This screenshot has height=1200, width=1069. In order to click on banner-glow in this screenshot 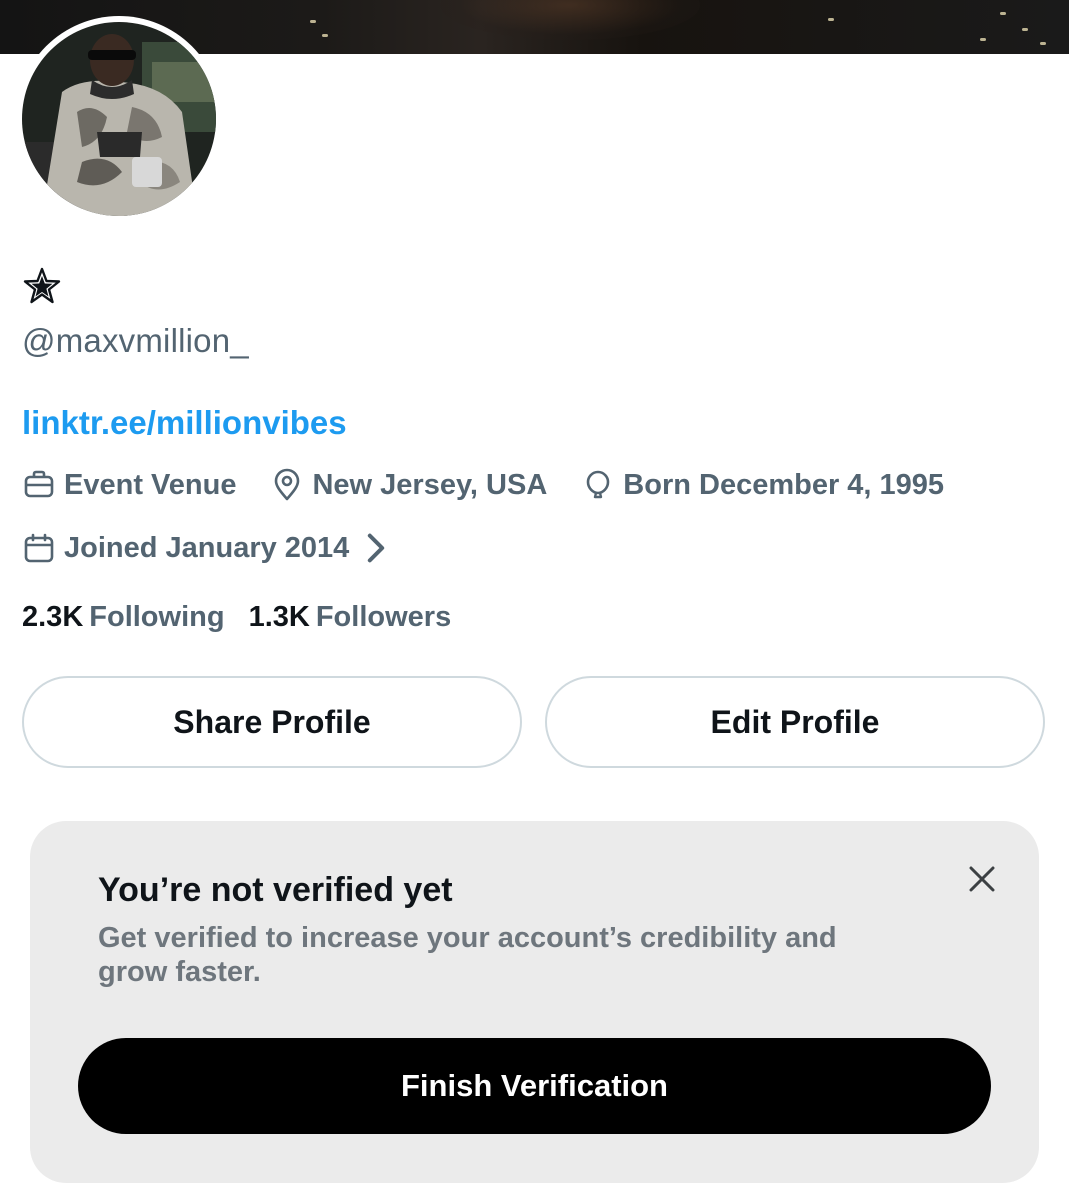, I will do `click(570, 20)`.